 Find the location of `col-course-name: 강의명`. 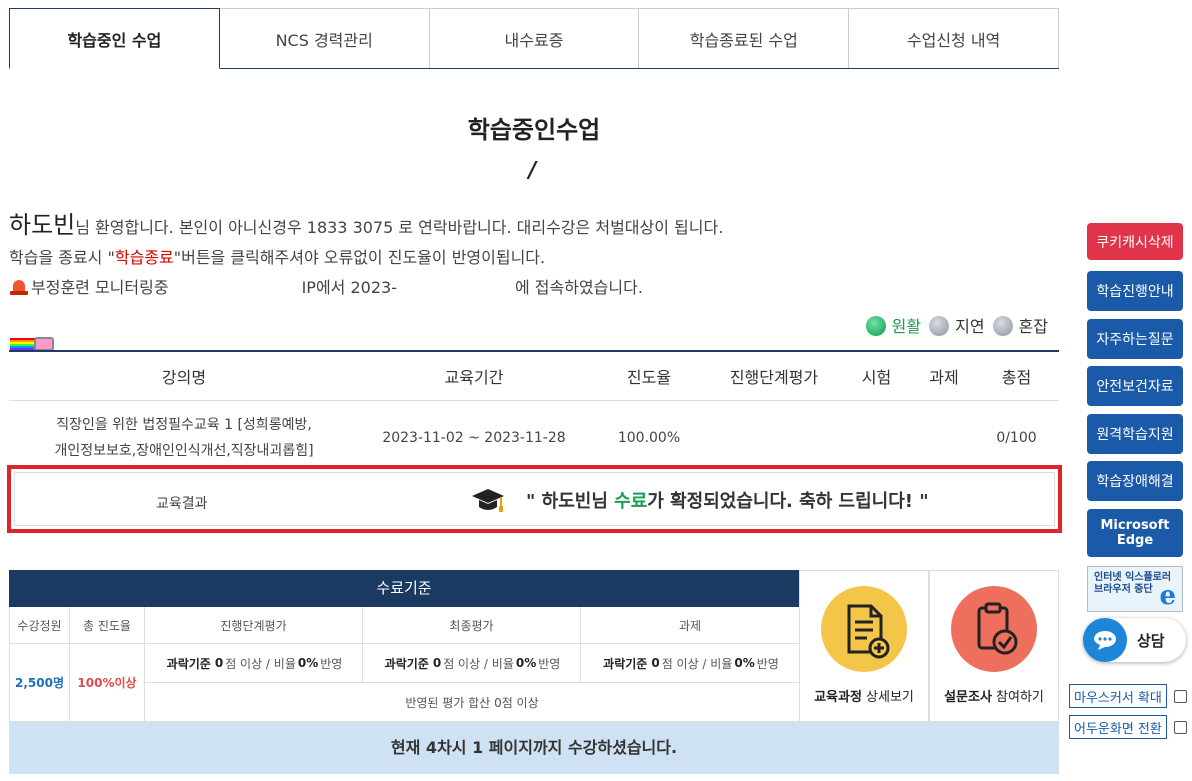

col-course-name: 강의명 is located at coordinates (184, 377).